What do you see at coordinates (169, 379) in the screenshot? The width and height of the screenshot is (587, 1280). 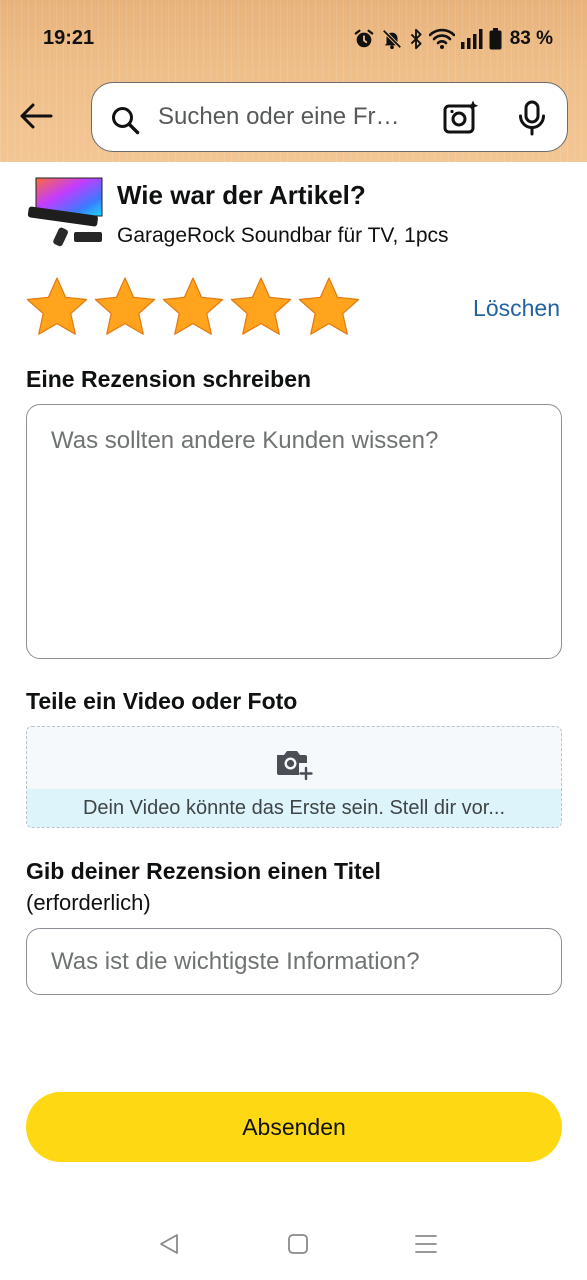 I see `review-label: Eine Rezension schreiben` at bounding box center [169, 379].